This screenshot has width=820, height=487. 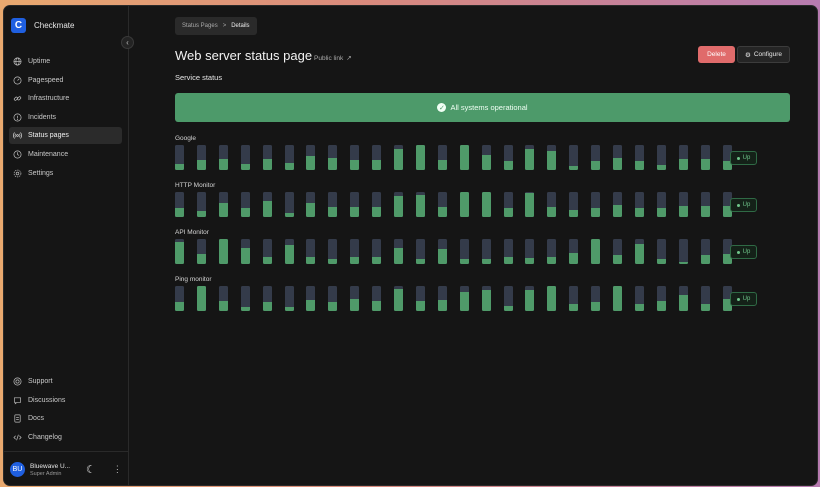 What do you see at coordinates (65, 136) in the screenshot?
I see `sidebar-item-status-pages: Status pages` at bounding box center [65, 136].